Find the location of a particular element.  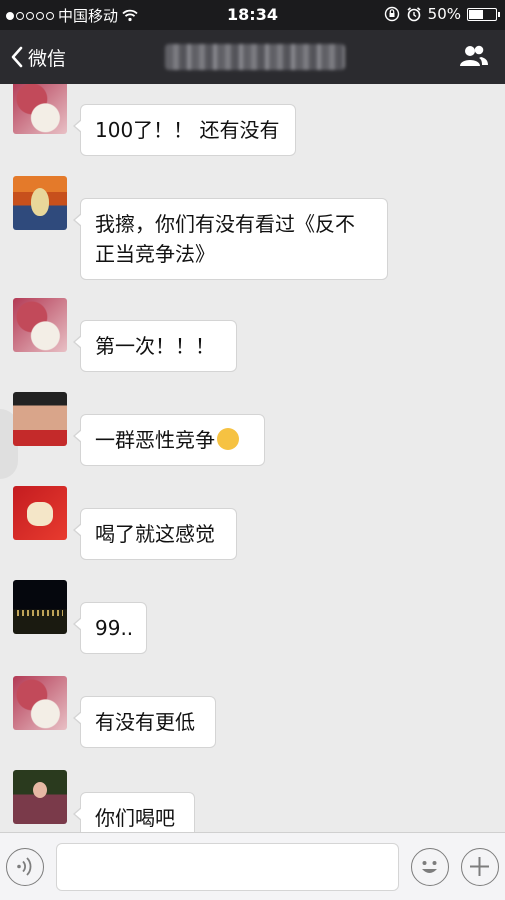

man-portrait-avatar is located at coordinates (40, 419).